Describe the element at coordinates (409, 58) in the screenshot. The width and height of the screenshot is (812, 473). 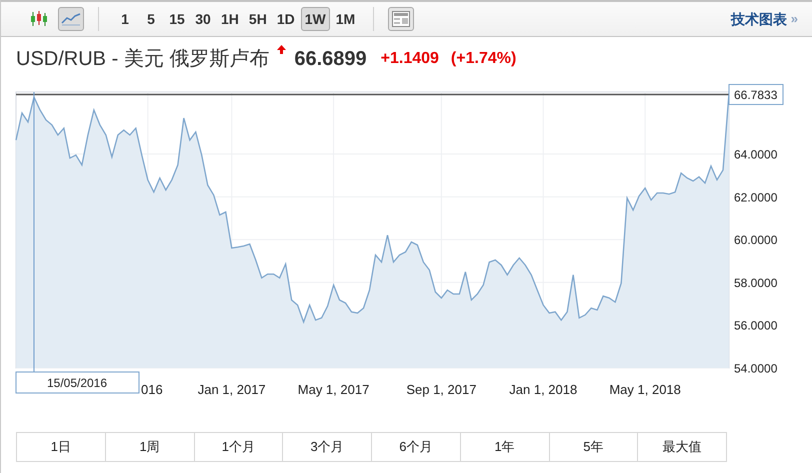
I see `price-change: +1.1409` at that location.